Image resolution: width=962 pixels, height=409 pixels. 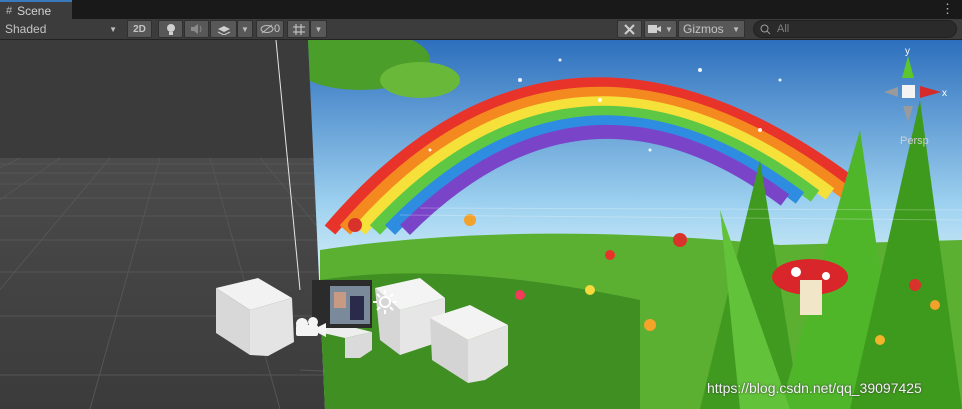 What do you see at coordinates (947, 9) in the screenshot?
I see `more-options-icon: ⋮` at bounding box center [947, 9].